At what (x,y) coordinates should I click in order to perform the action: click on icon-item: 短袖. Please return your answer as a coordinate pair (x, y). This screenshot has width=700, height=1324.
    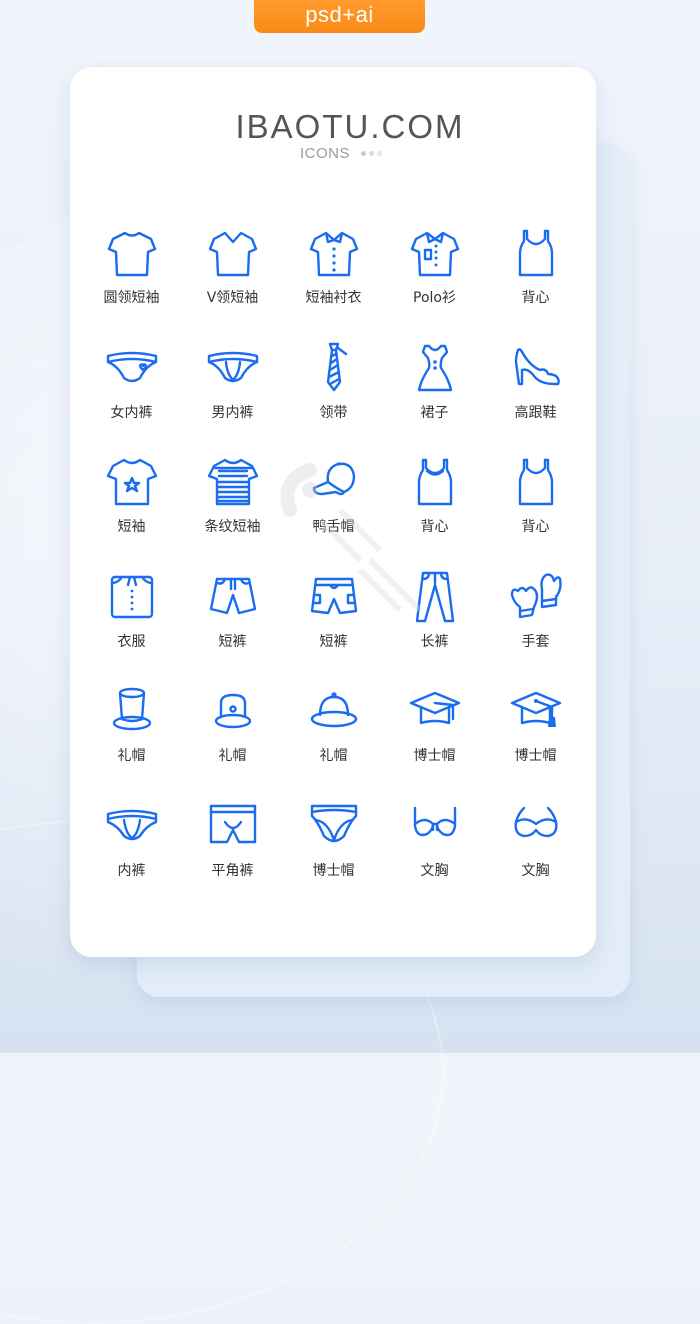
    Looking at the image, I should click on (131, 511).